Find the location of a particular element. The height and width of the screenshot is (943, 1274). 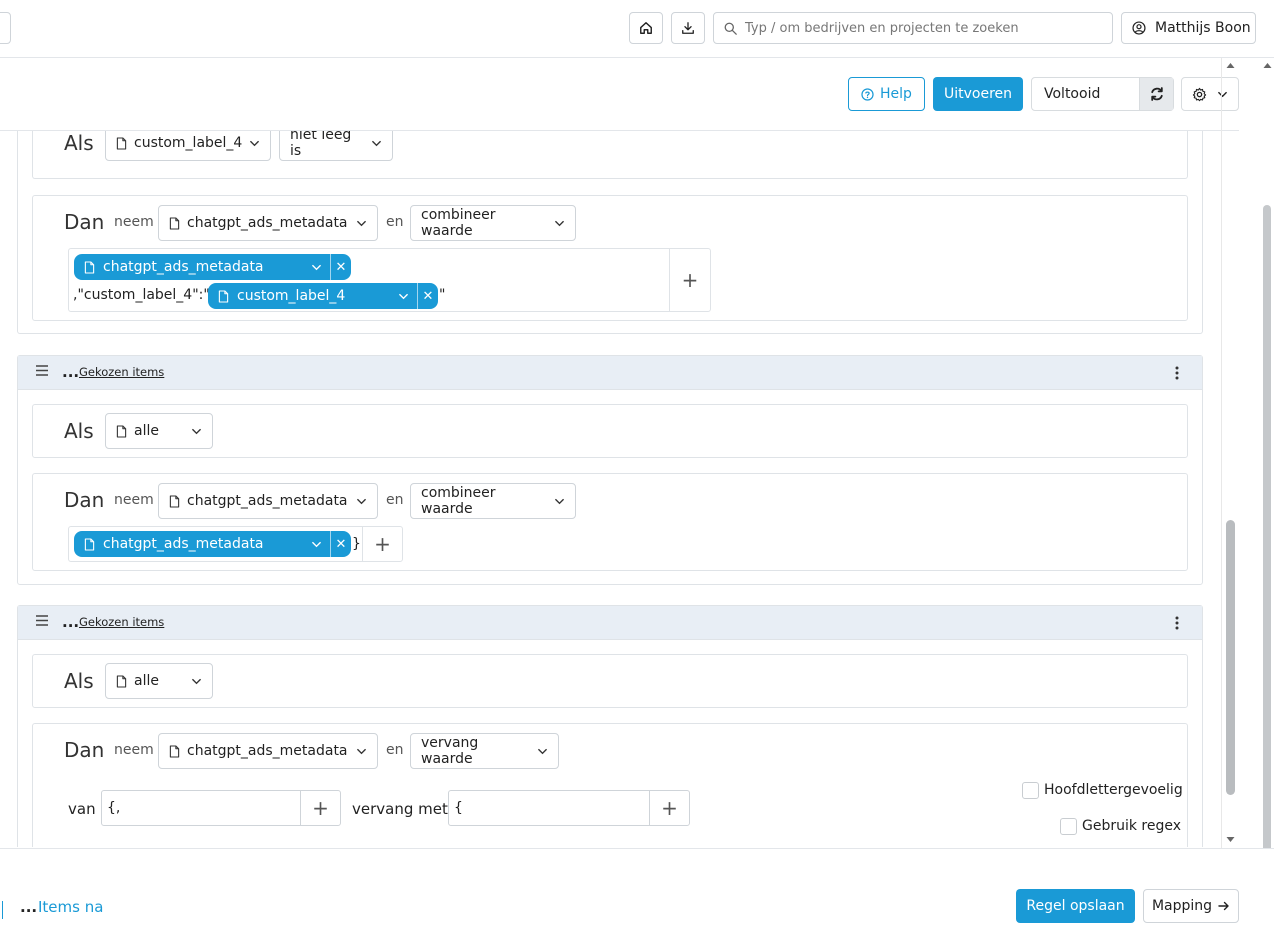

case-sensitive-checkbox is located at coordinates (1030, 790).